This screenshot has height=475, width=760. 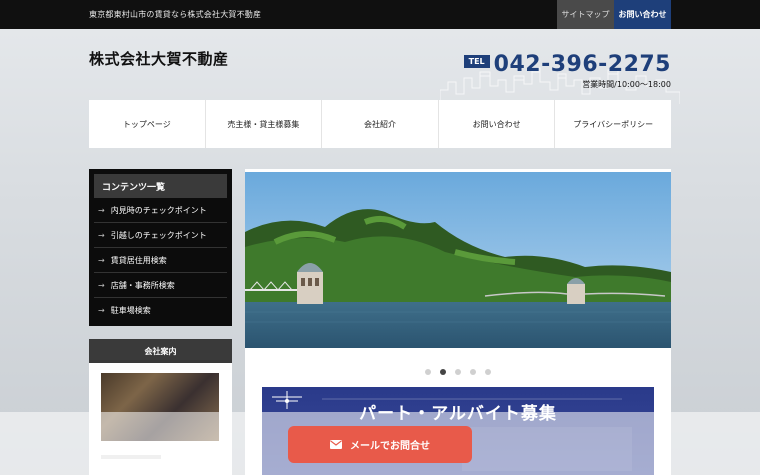 What do you see at coordinates (497, 124) in the screenshot?
I see `nav-contact: お問い合わせ` at bounding box center [497, 124].